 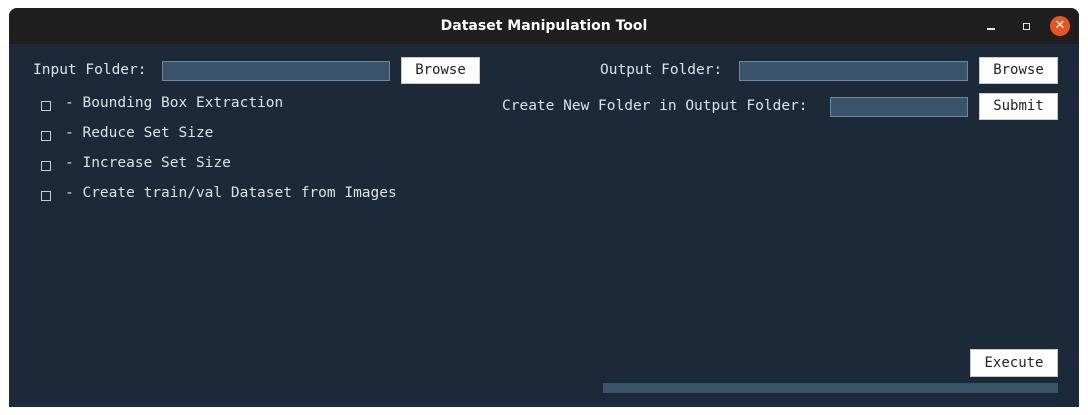 What do you see at coordinates (1026, 26) in the screenshot?
I see `maximize-icon` at bounding box center [1026, 26].